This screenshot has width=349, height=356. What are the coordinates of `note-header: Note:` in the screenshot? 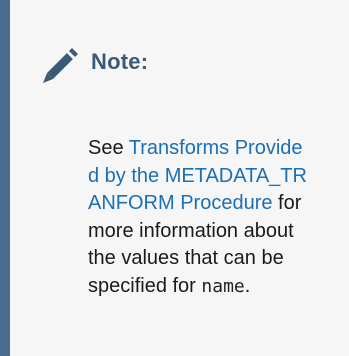 It's located at (92, 62).